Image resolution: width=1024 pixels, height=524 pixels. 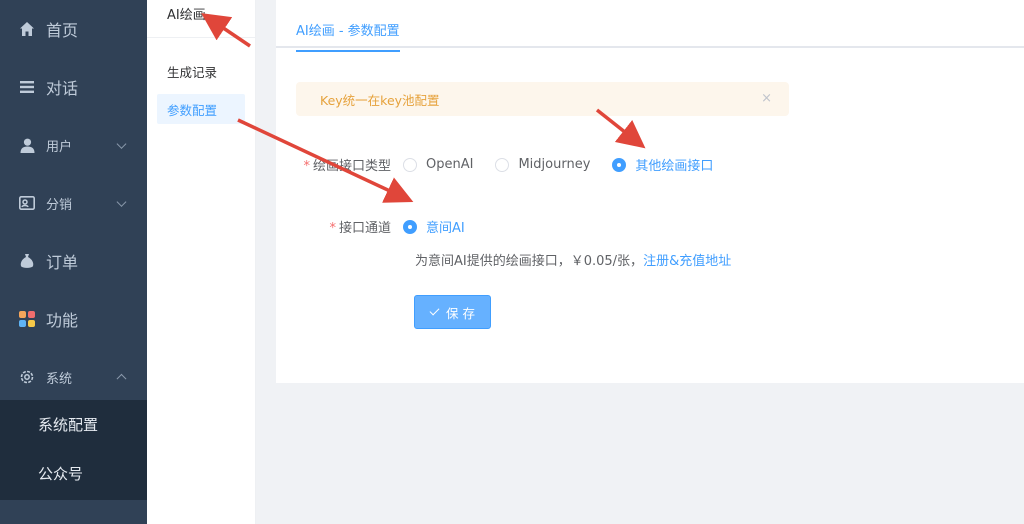 What do you see at coordinates (201, 109) in the screenshot?
I see `submenu-item-params: 参数配置` at bounding box center [201, 109].